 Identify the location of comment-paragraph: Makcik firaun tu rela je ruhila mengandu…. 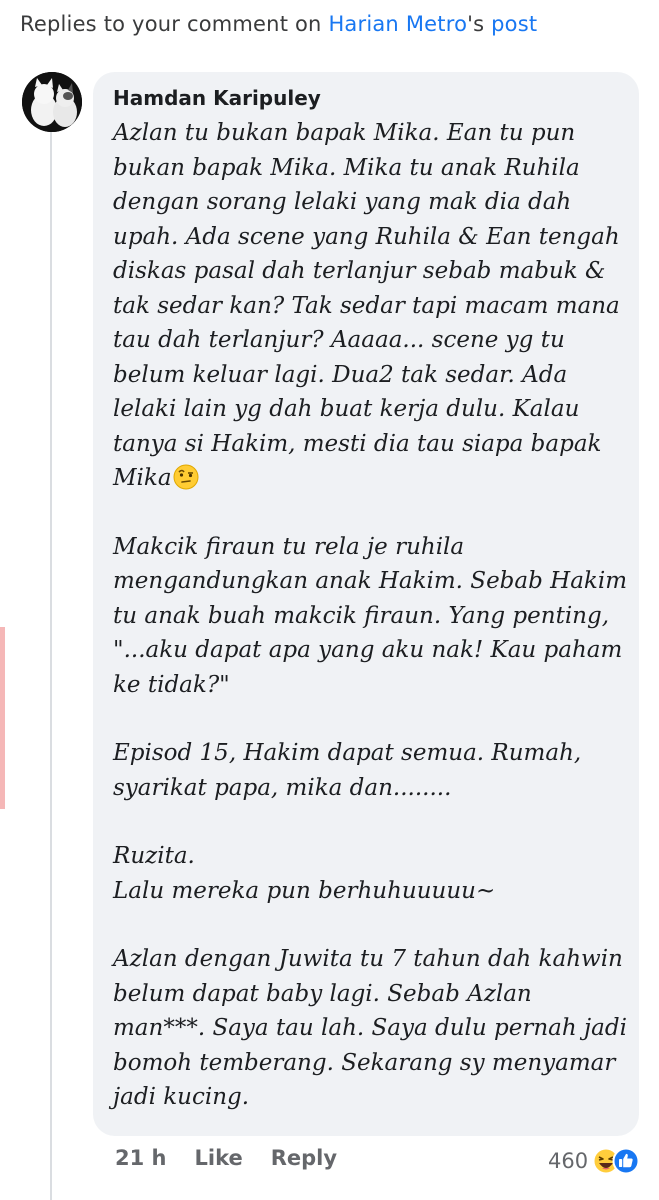
(370, 615).